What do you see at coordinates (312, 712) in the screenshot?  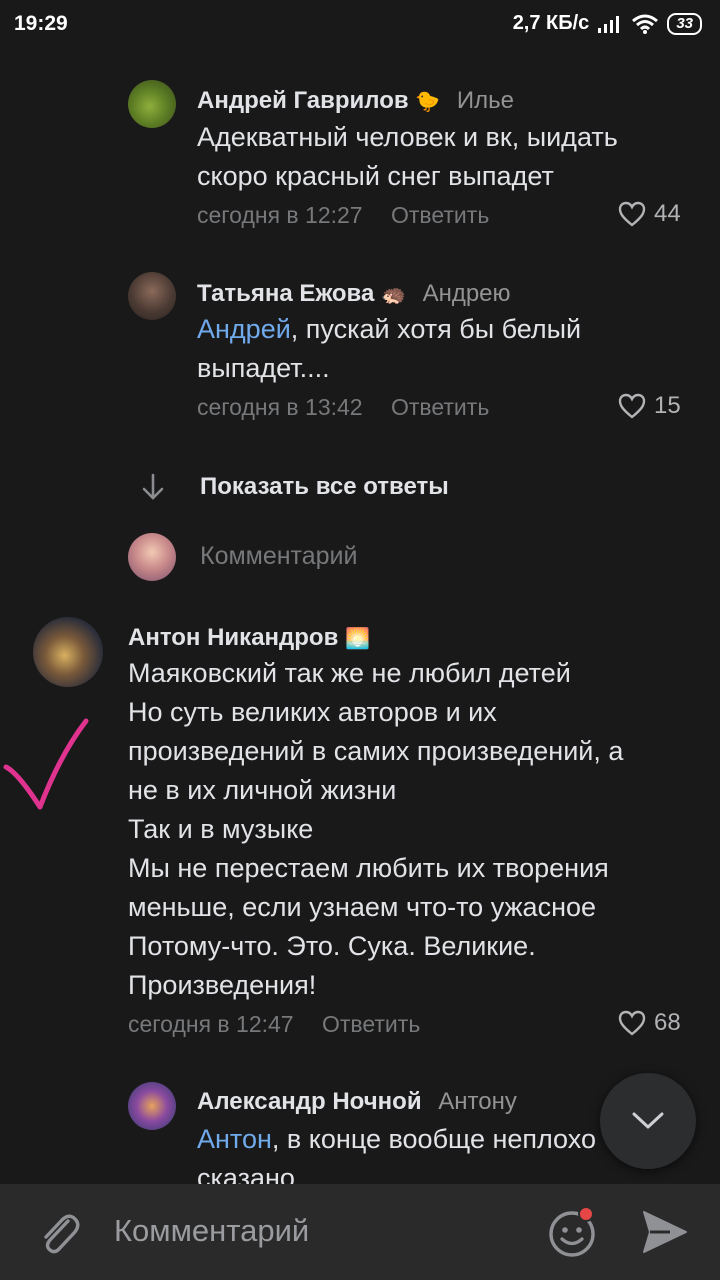 I see `comment-text-line: Но суть великих авторов и их` at bounding box center [312, 712].